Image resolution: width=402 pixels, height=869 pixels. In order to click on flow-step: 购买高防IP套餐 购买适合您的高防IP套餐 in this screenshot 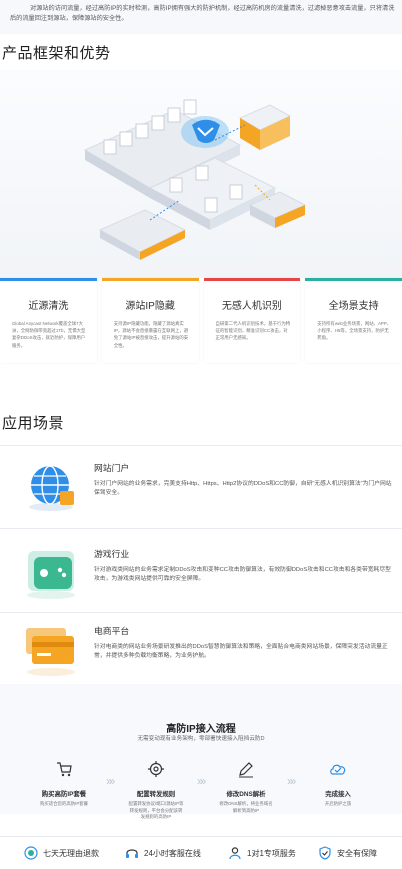, I will do `click(64, 784)`.